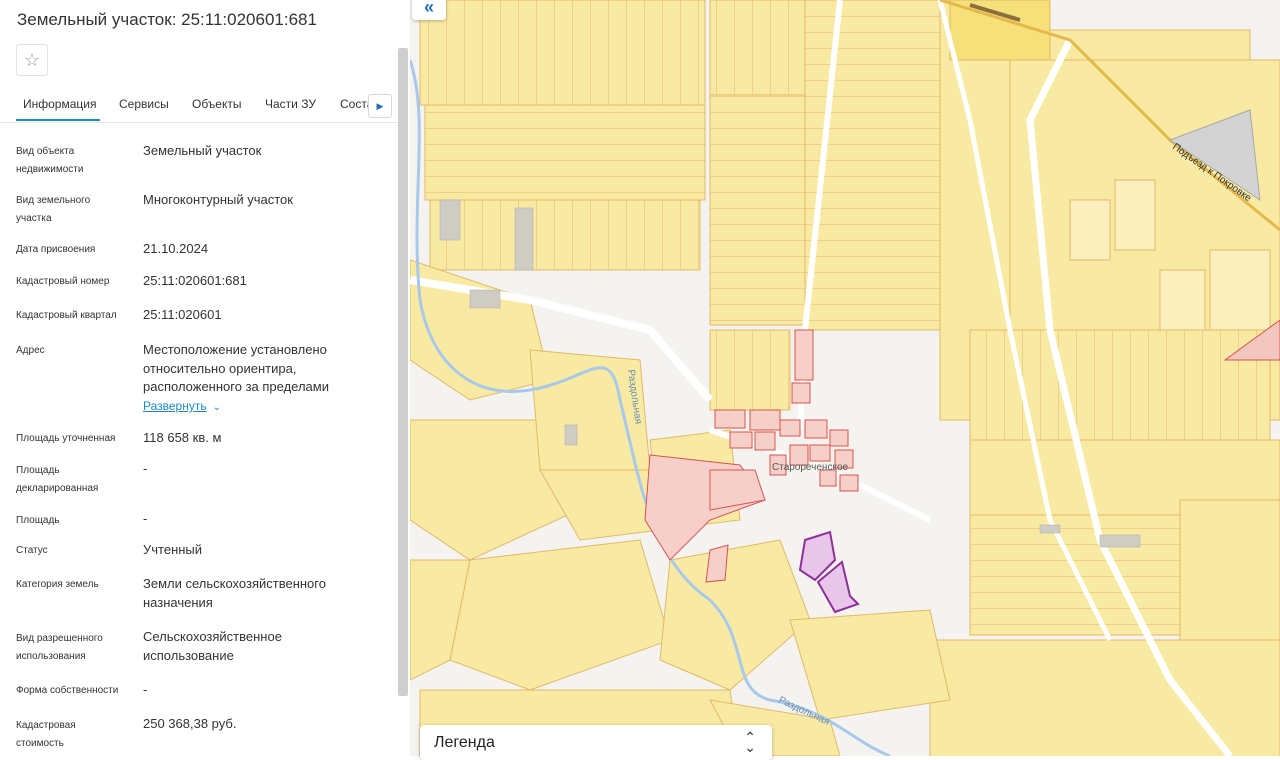 The image size is (1280, 760). I want to click on field-label: Дата присвоения, so click(56, 249).